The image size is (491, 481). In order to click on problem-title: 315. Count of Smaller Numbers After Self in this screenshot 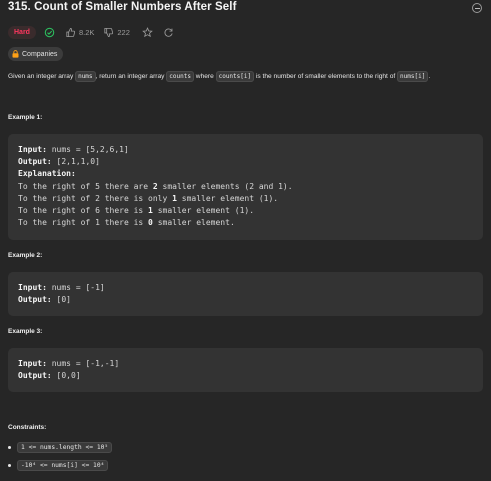, I will do `click(122, 7)`.